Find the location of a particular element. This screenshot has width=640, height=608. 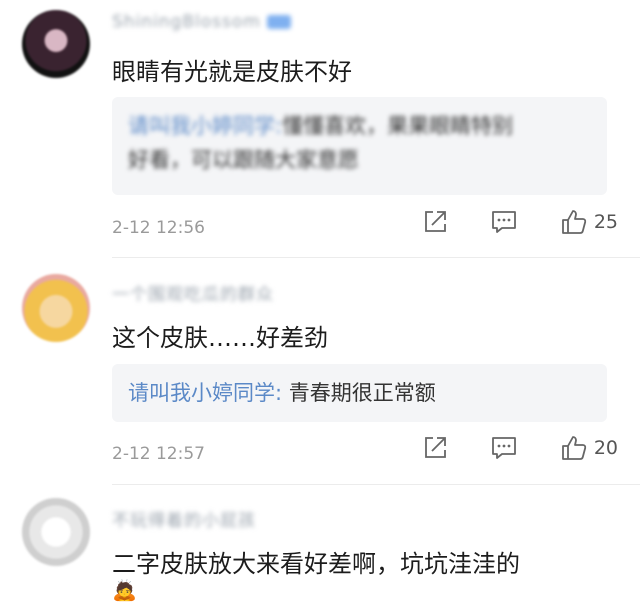

quoted-reply: 请叫我小婷同学: 青春期很正常额 is located at coordinates (359, 393).